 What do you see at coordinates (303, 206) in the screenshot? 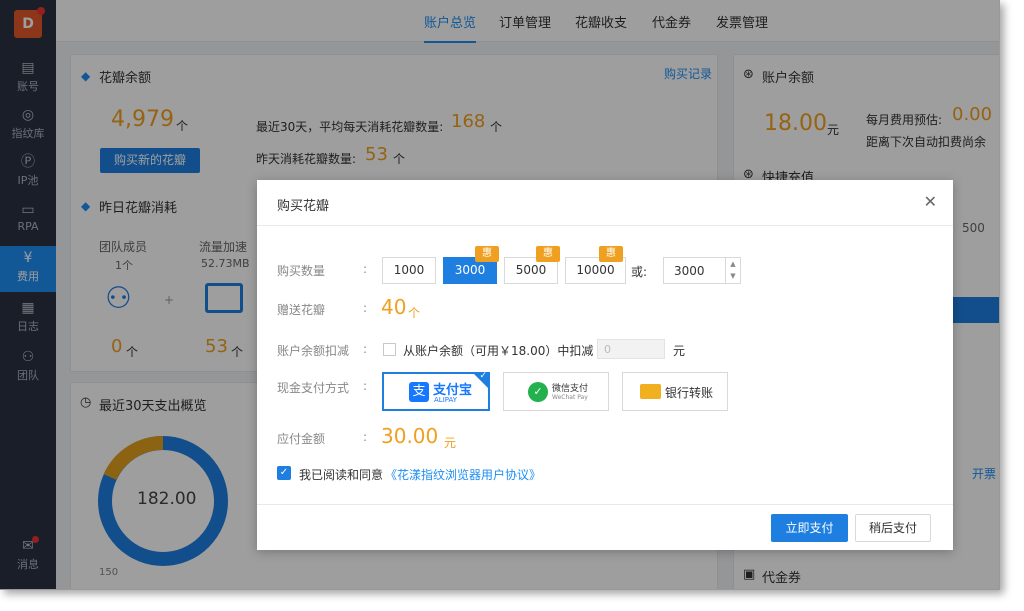
I see `dialog-title: 购买花瓣` at bounding box center [303, 206].